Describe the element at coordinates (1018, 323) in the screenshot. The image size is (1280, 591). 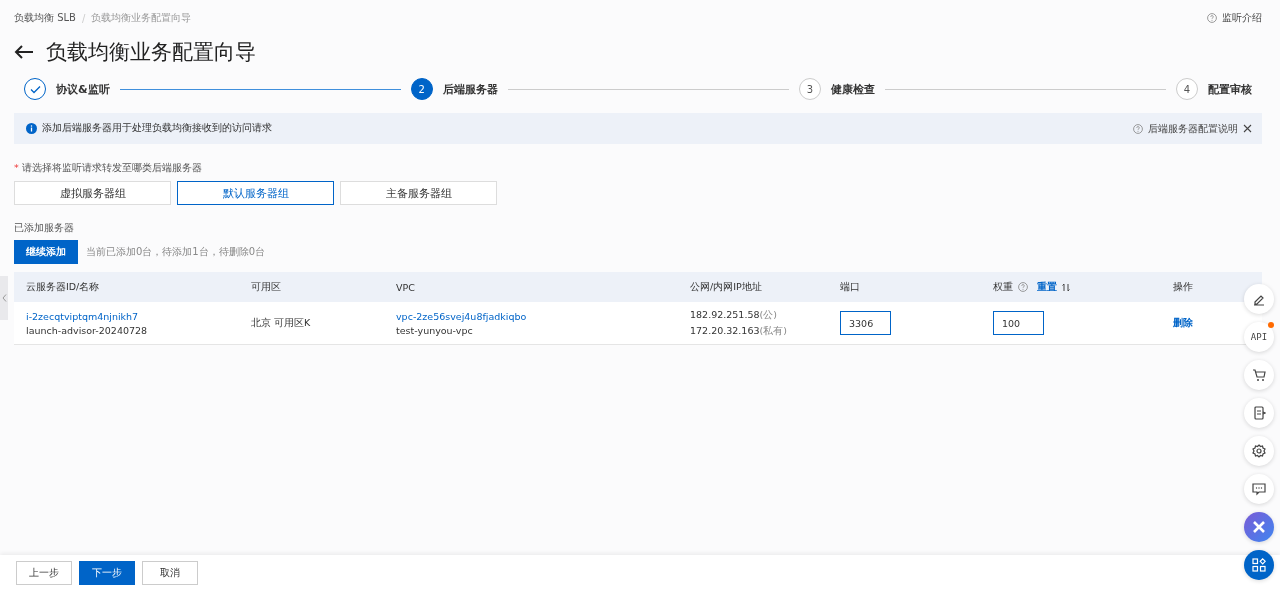
I see `weight-input: 100` at that location.